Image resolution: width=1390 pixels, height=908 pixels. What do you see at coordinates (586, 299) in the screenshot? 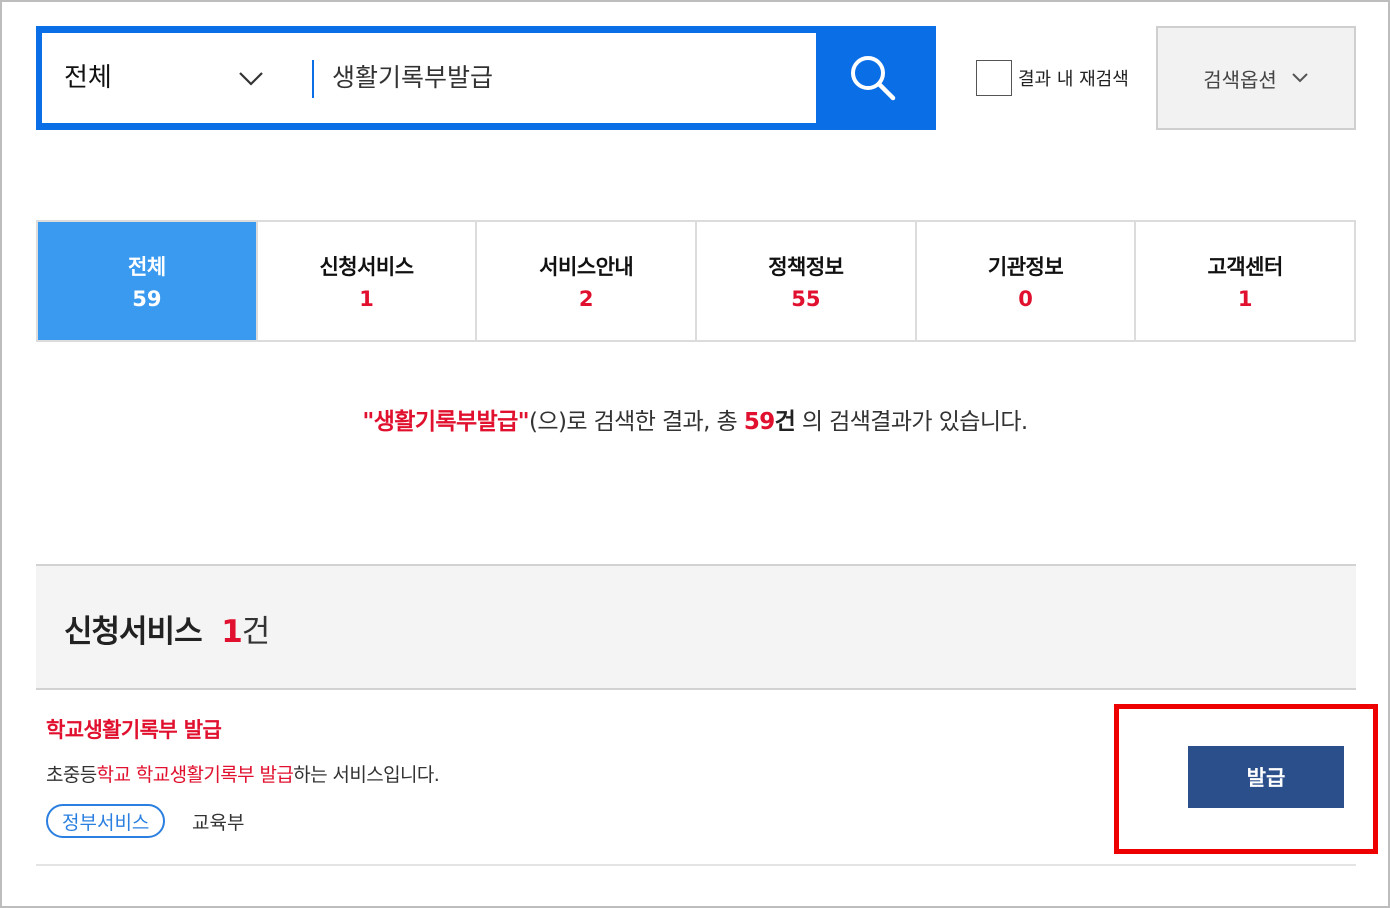
I see `tab-count: 2` at bounding box center [586, 299].